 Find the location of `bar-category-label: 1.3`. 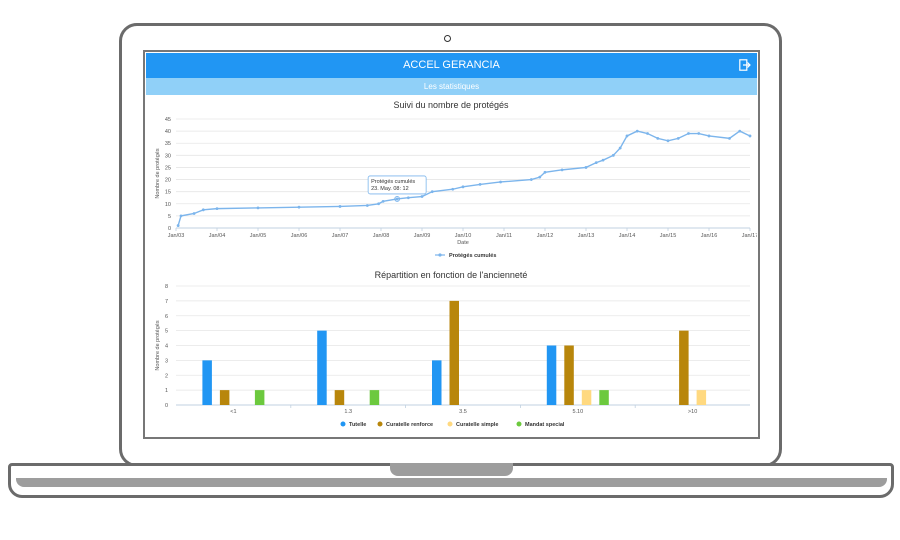

bar-category-label: 1.3 is located at coordinates (348, 412).